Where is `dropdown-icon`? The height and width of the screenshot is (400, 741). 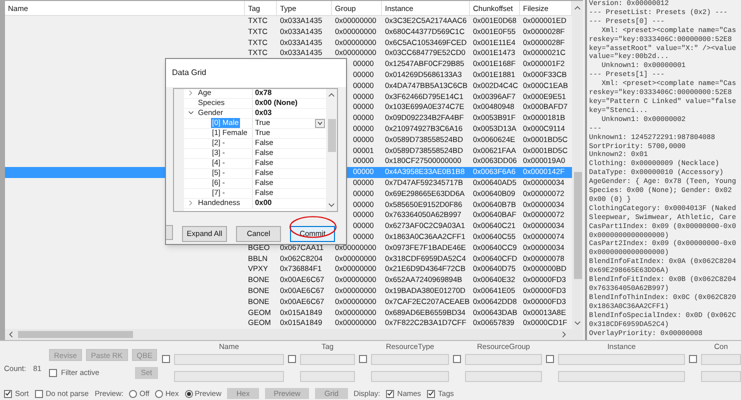
dropdown-icon is located at coordinates (320, 123).